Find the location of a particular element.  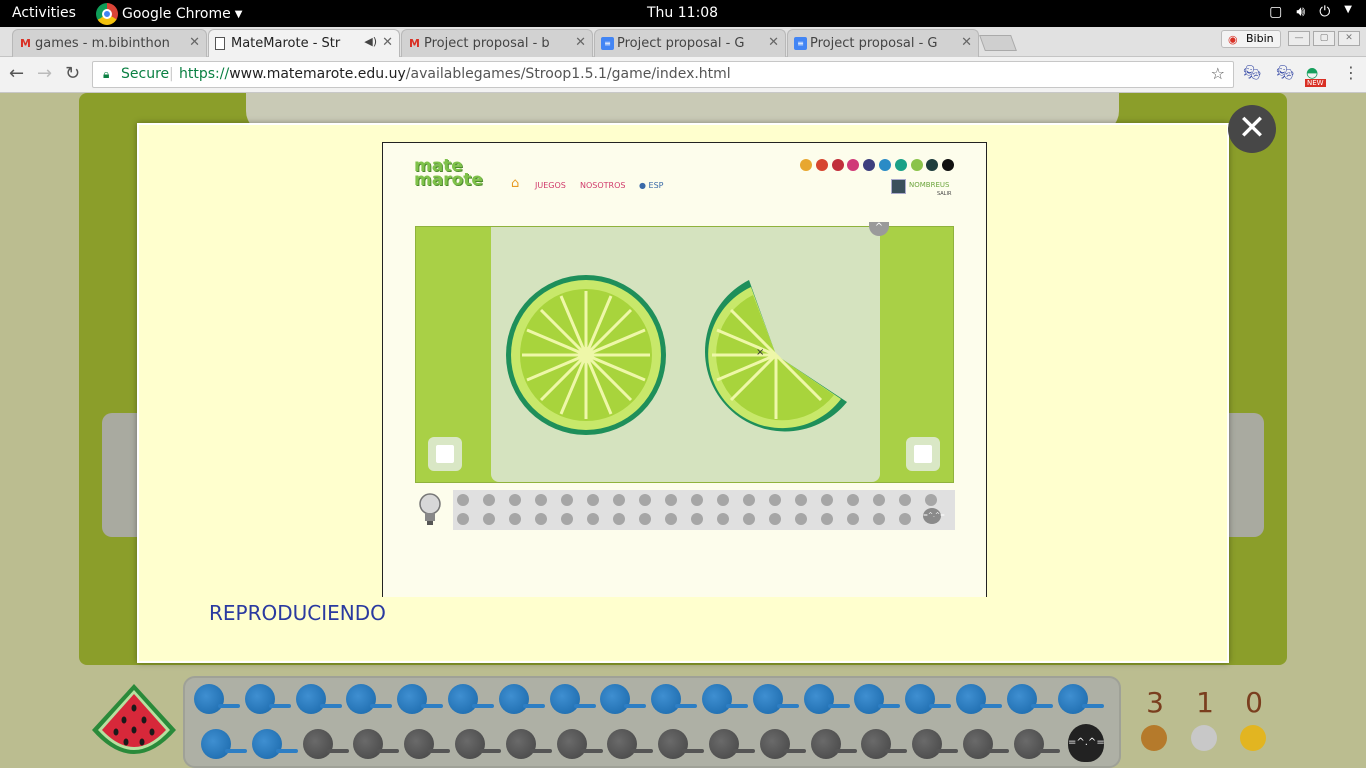

tab-docs-proposal-2: ≡ Project proposal - G ✕ is located at coordinates (883, 43).